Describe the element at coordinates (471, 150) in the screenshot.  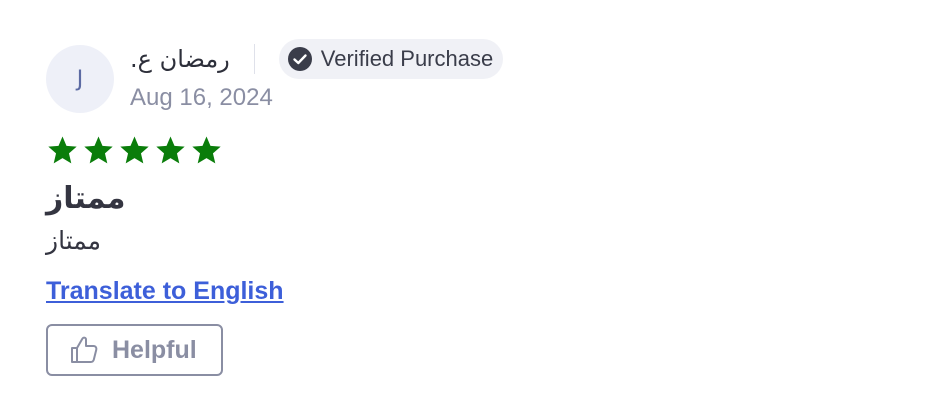
I see `star-rating` at that location.